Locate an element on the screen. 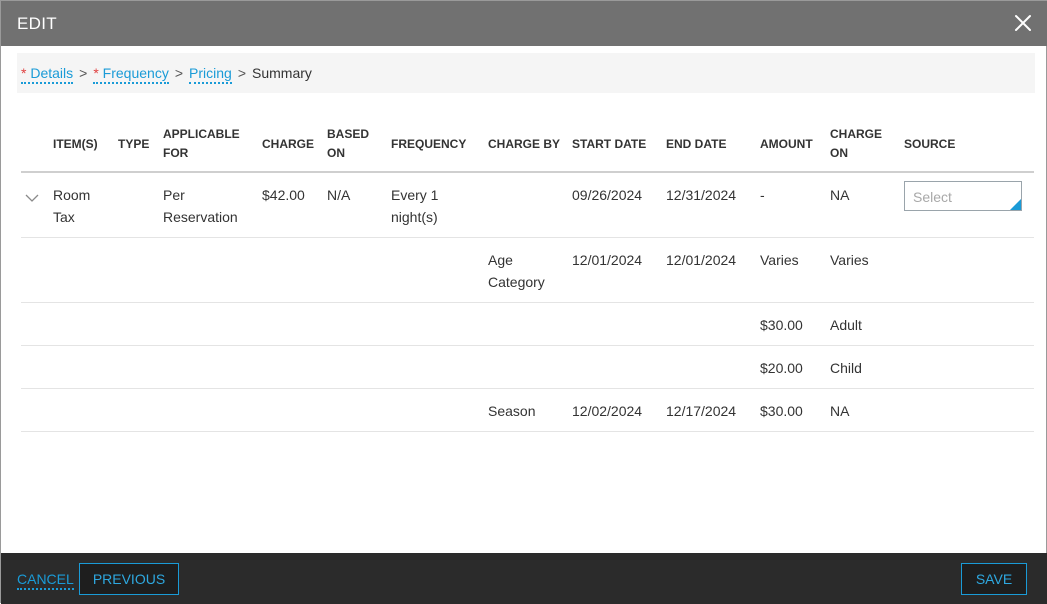  cell-start-date: 09/26/2024 is located at coordinates (615, 205).